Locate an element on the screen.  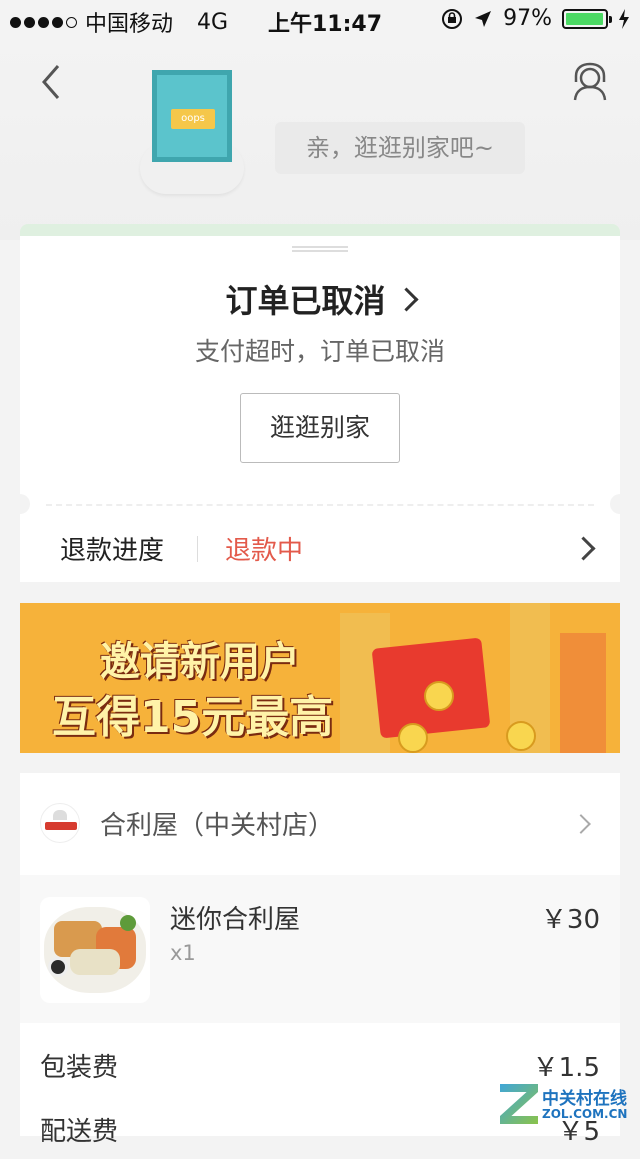
window-illustration: oops is located at coordinates (192, 116).